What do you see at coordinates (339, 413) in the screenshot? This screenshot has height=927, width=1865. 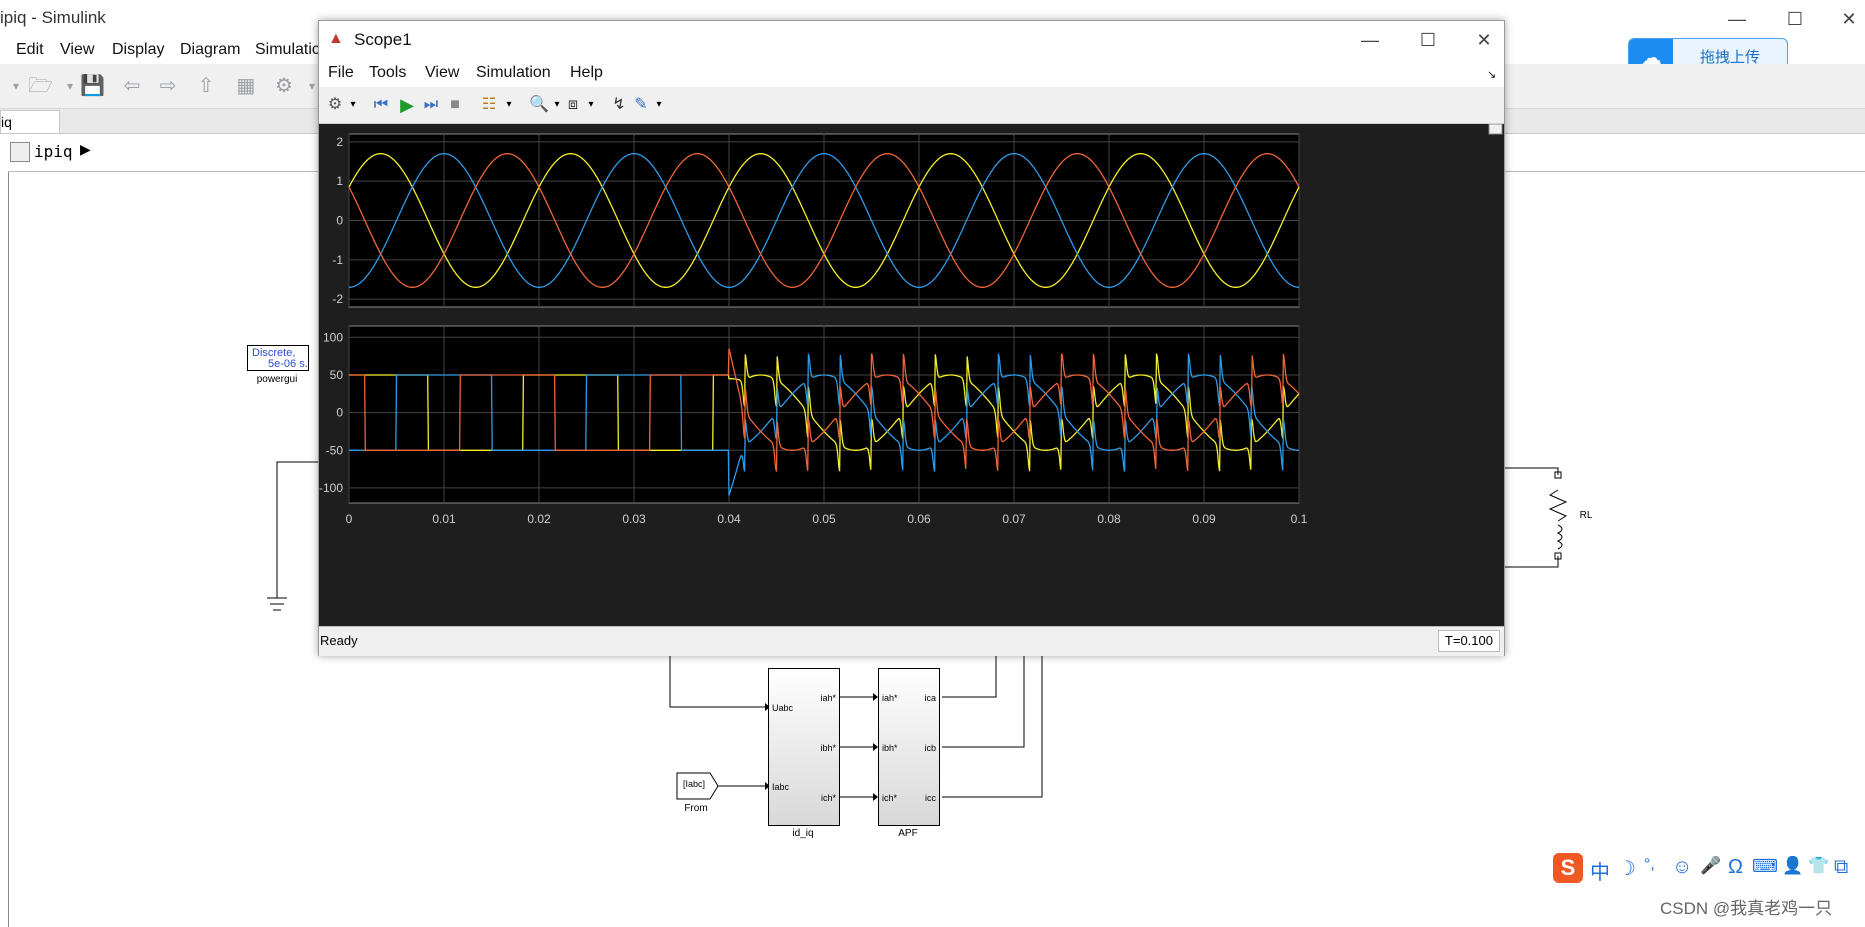 I see `axes-2-ytick-label-2: 0` at bounding box center [339, 413].